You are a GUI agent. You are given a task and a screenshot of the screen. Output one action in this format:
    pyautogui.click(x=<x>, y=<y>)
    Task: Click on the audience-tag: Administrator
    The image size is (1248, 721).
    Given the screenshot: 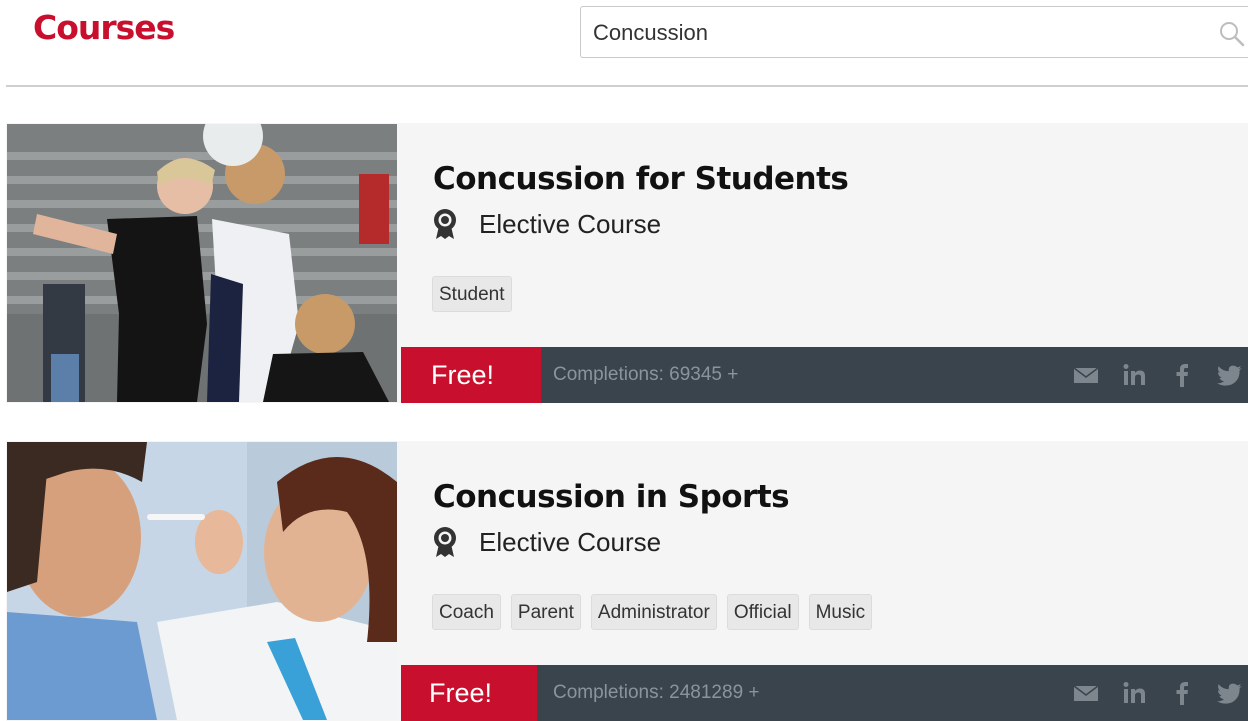 What is the action you would take?
    pyautogui.click(x=653, y=612)
    